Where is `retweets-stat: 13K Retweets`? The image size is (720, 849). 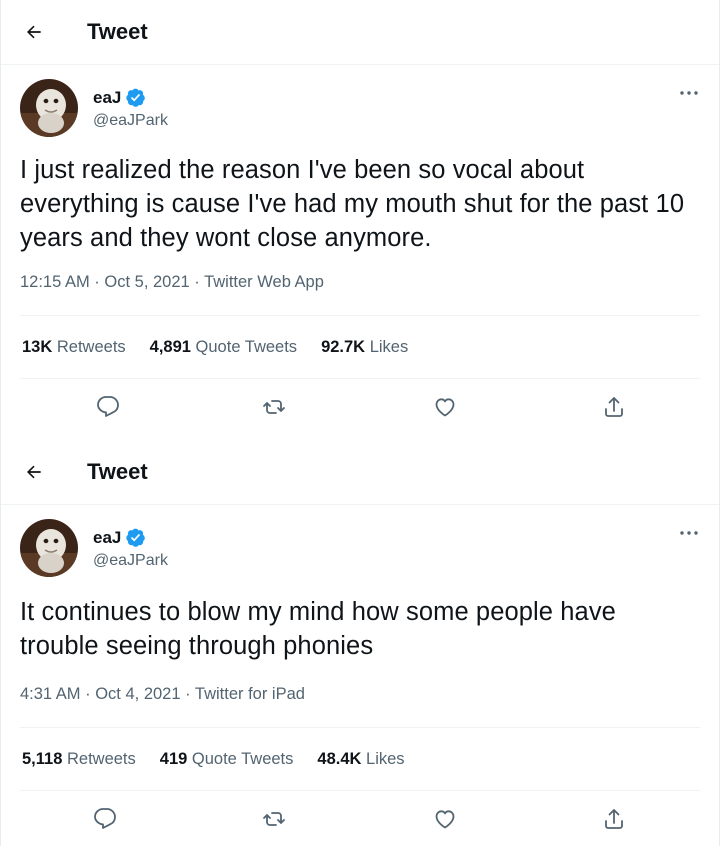
retweets-stat: 13K Retweets is located at coordinates (74, 347).